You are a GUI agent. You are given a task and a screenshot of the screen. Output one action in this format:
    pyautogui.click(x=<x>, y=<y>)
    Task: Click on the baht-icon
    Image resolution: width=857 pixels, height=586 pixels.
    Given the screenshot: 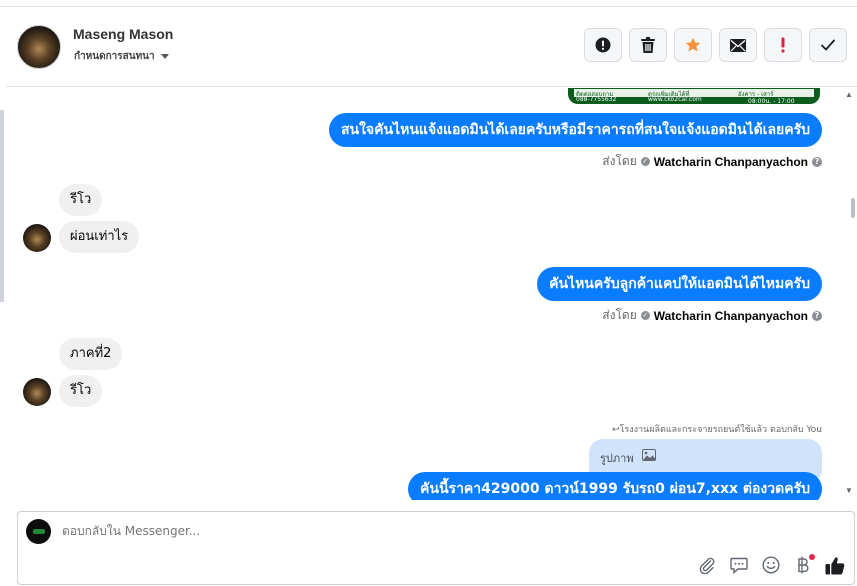 What is the action you would take?
    pyautogui.click(x=803, y=565)
    